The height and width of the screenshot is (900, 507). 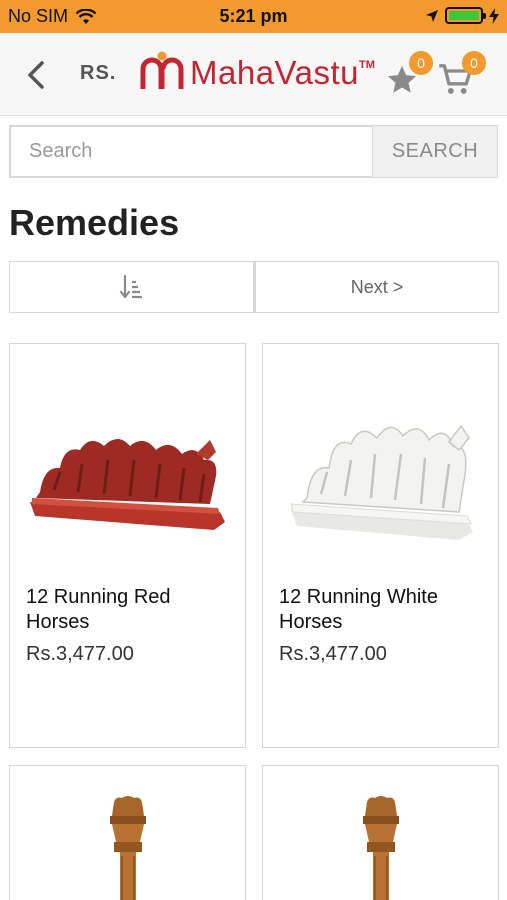 What do you see at coordinates (358, 609) in the screenshot?
I see `product-name: 12 Running White Horses` at bounding box center [358, 609].